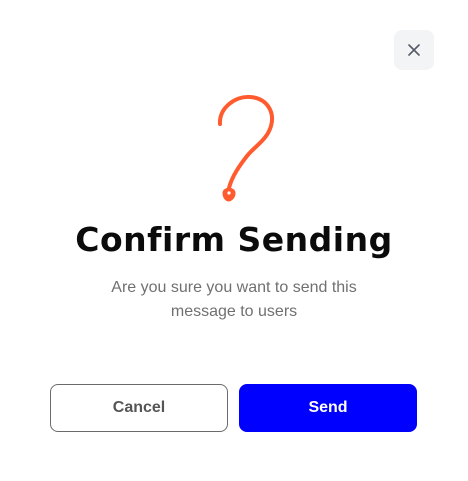  I want to click on close-icon, so click(414, 50).